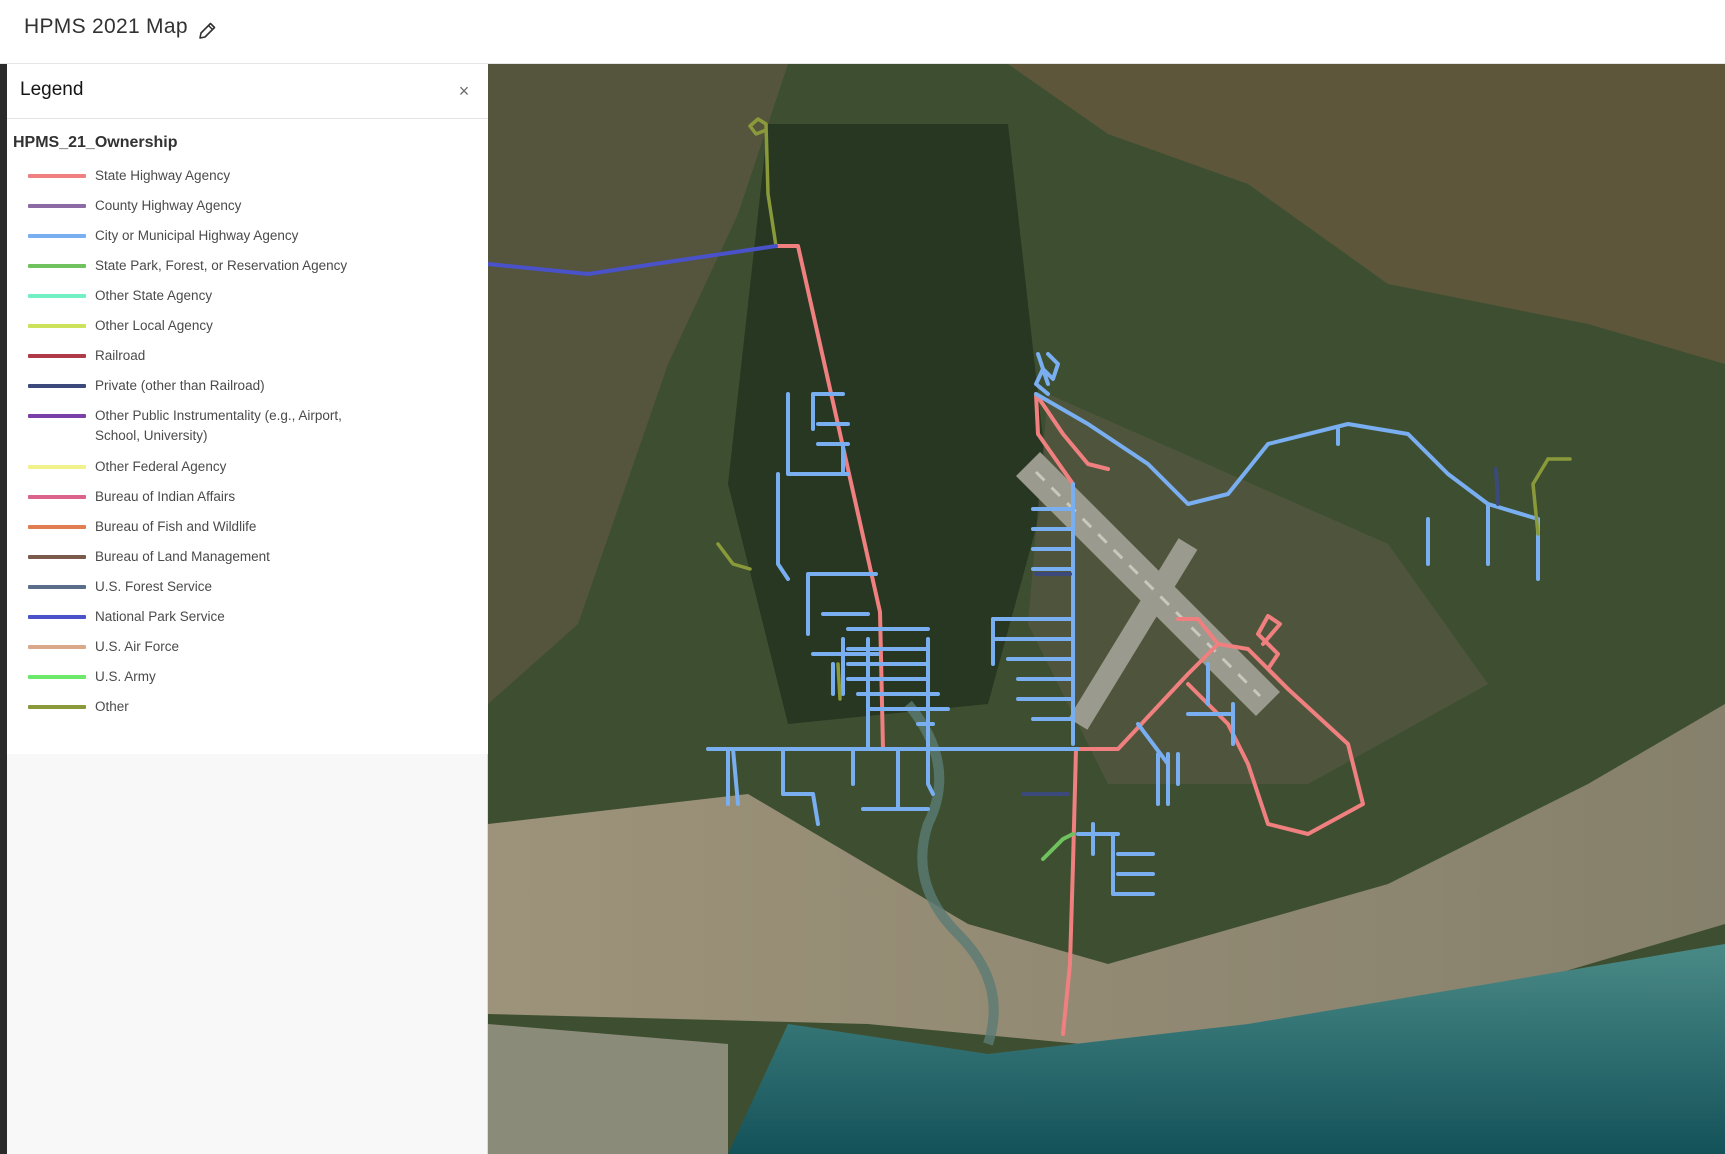 The image size is (1725, 1154). Describe the element at coordinates (154, 295) in the screenshot. I see `legend-label: Other State Agency` at that location.